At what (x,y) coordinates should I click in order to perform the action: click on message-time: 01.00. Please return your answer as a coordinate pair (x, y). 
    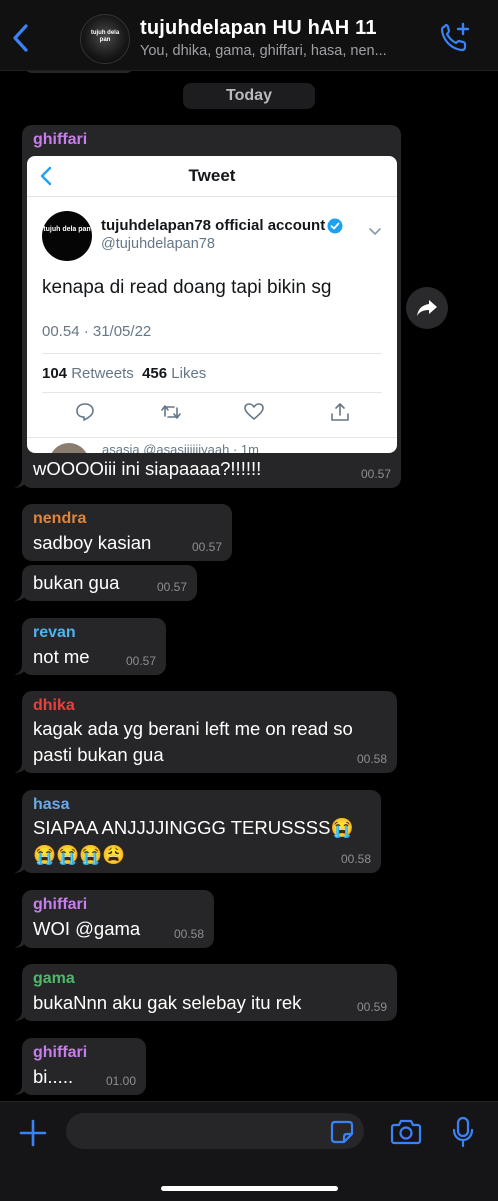
    Looking at the image, I should click on (120, 1081).